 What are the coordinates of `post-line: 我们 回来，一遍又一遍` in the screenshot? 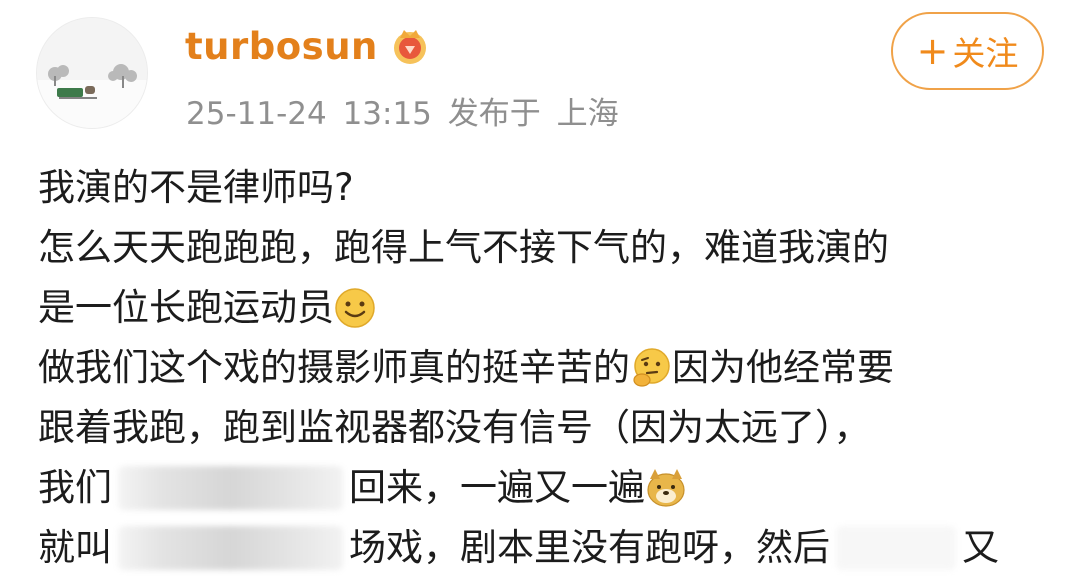 It's located at (553, 488).